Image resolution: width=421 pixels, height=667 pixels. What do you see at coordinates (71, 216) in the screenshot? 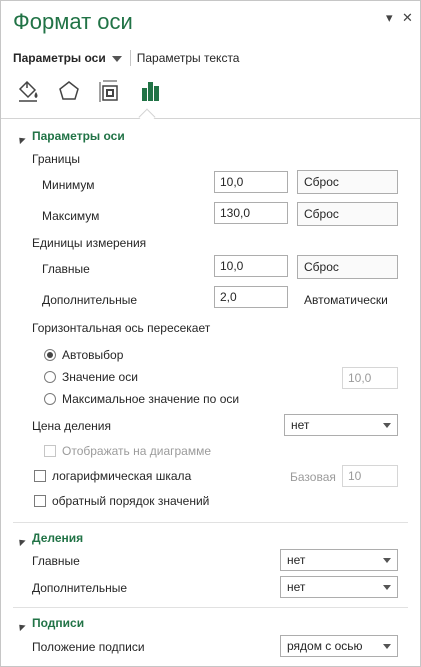
I see `maximum-label: Максимум` at bounding box center [71, 216].